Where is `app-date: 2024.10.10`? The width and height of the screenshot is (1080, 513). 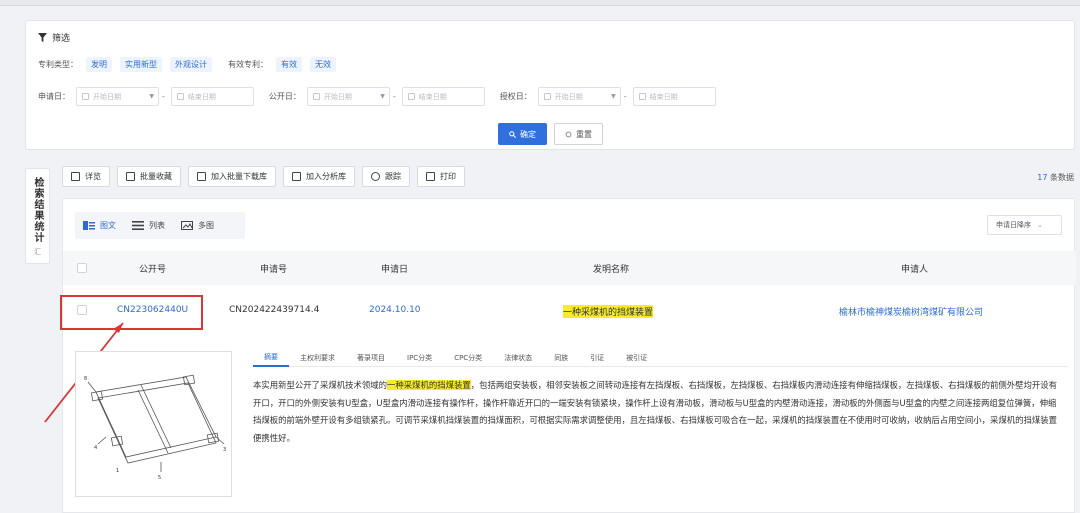 app-date: 2024.10.10 is located at coordinates (395, 310).